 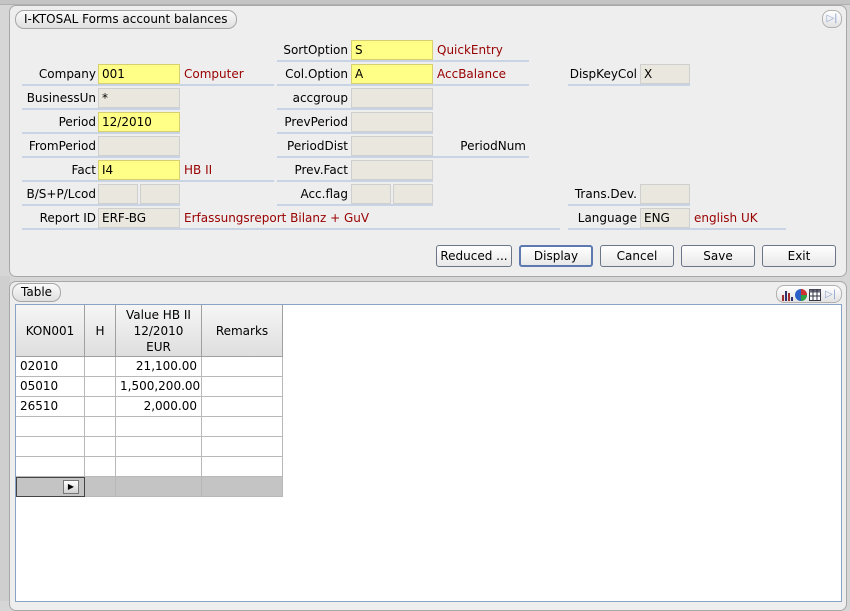 What do you see at coordinates (801, 295) in the screenshot?
I see `pie-chart-icon` at bounding box center [801, 295].